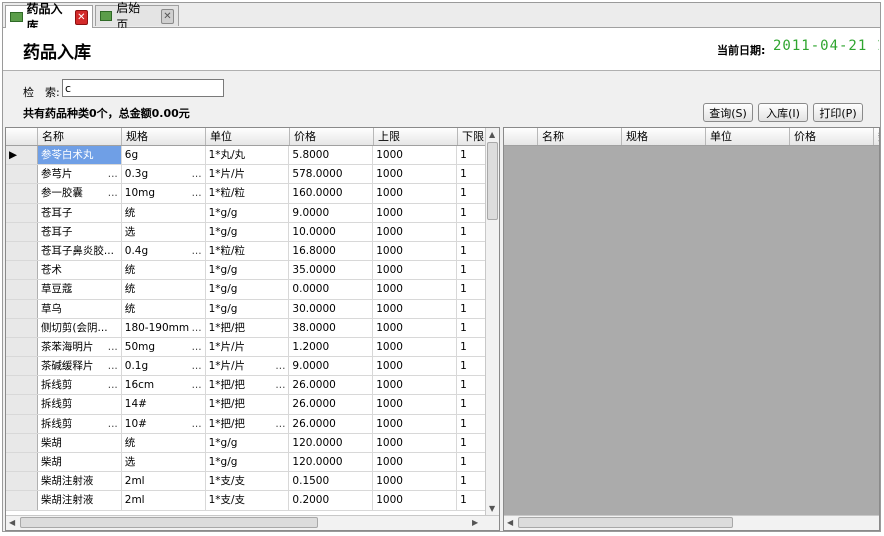 Image resolution: width=884 pixels, height=536 pixels. What do you see at coordinates (331, 231) in the screenshot?
I see `cell-price: 10.0000` at bounding box center [331, 231].